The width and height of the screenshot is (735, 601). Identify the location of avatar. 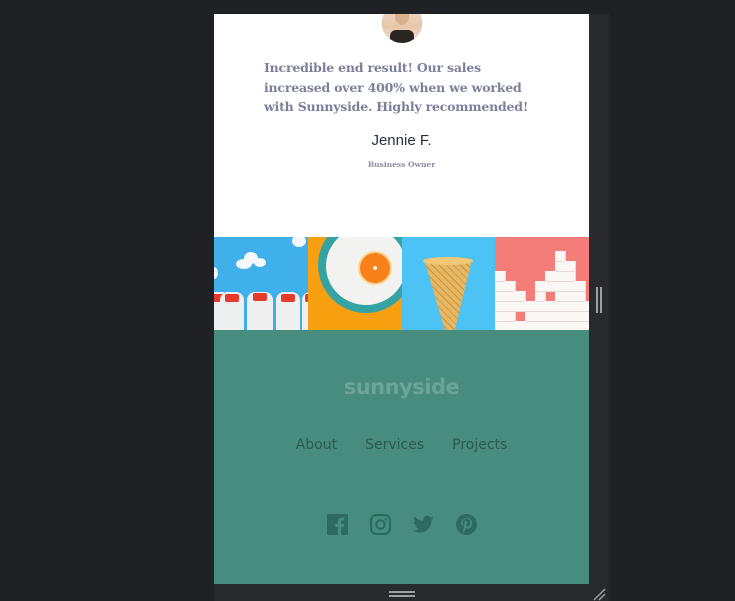
(402, 28).